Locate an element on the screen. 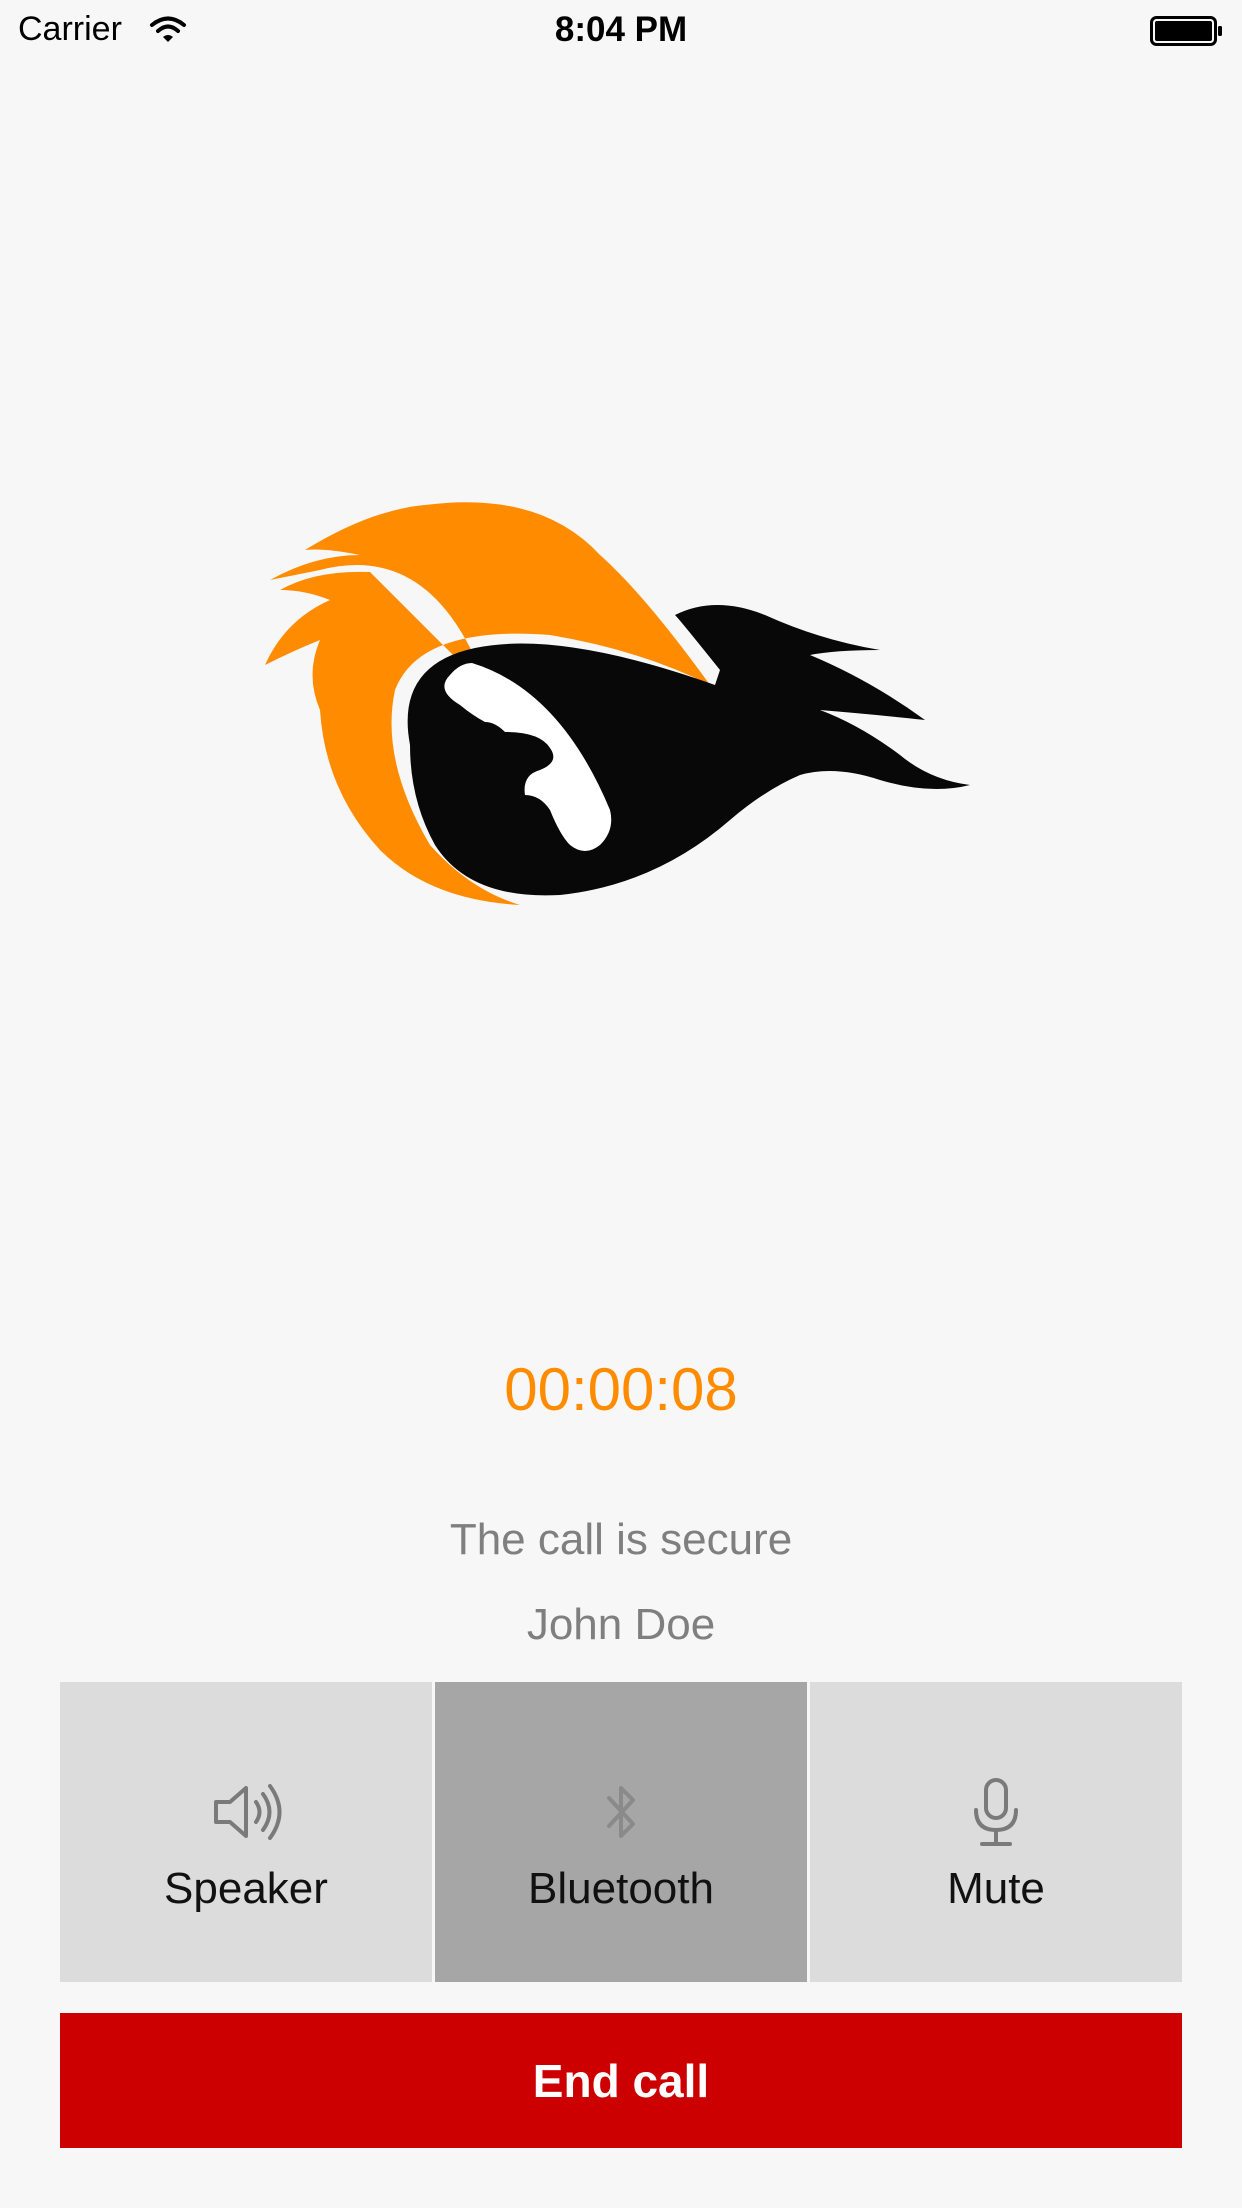 This screenshot has height=2208, width=1242. end-call-button: End call is located at coordinates (621, 2080).